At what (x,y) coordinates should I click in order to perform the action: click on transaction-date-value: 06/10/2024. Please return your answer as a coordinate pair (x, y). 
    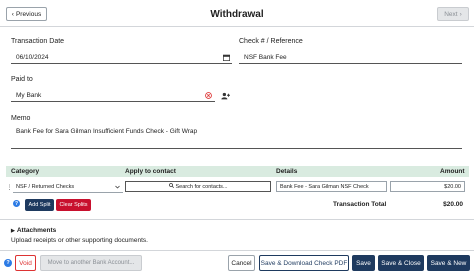
    Looking at the image, I should click on (32, 57).